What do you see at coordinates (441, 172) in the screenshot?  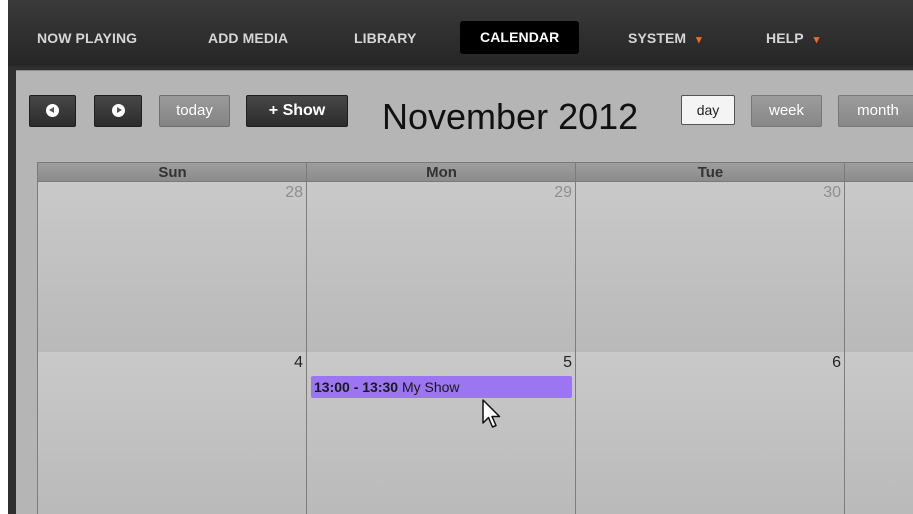 I see `weekday-header: Mon` at bounding box center [441, 172].